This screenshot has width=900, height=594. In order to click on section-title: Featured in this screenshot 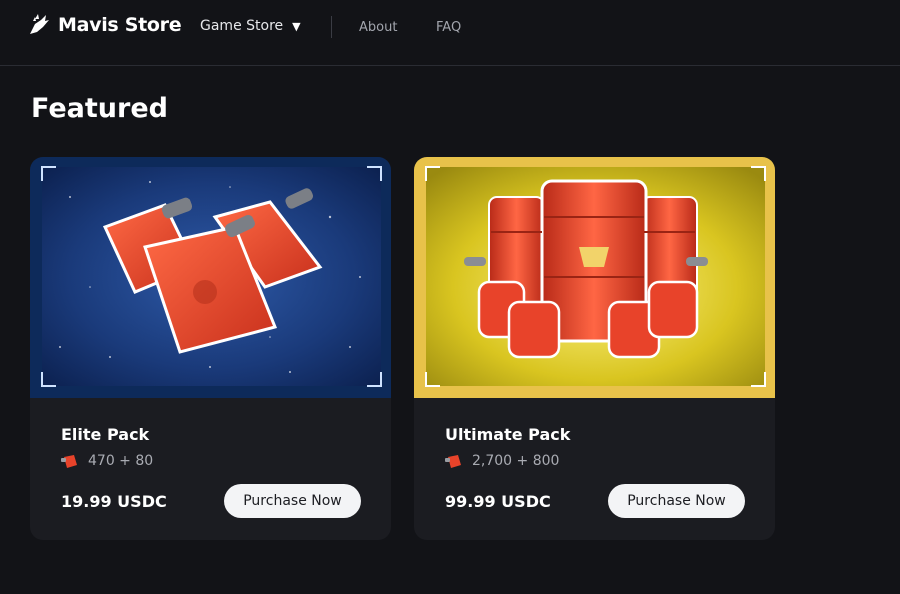, I will do `click(99, 108)`.